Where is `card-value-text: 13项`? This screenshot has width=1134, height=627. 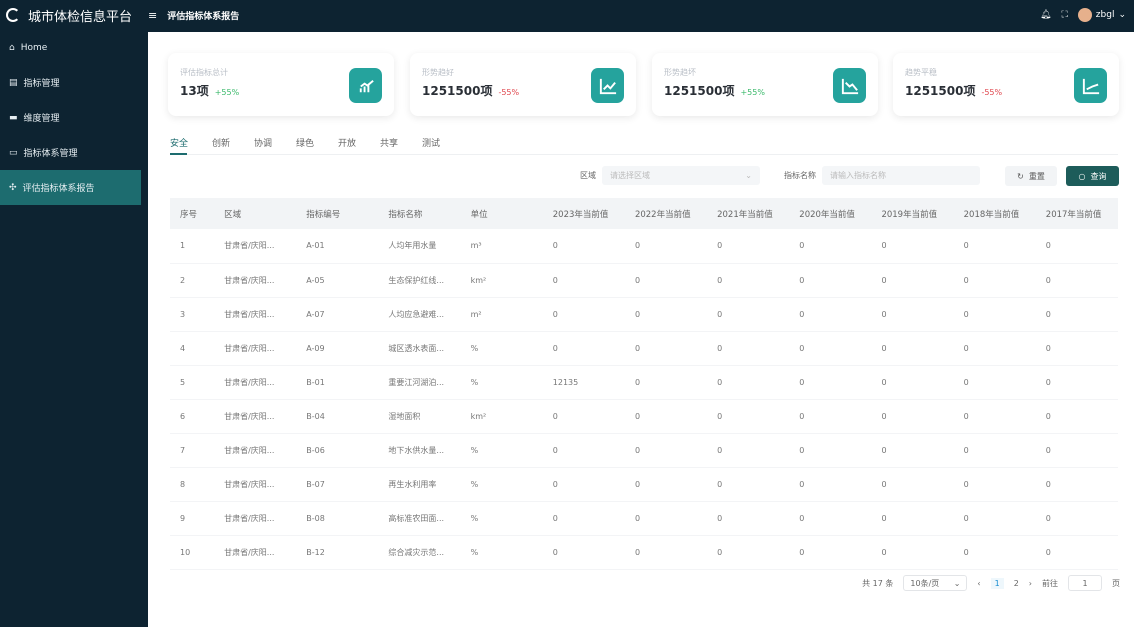 card-value-text: 13项 is located at coordinates (194, 91).